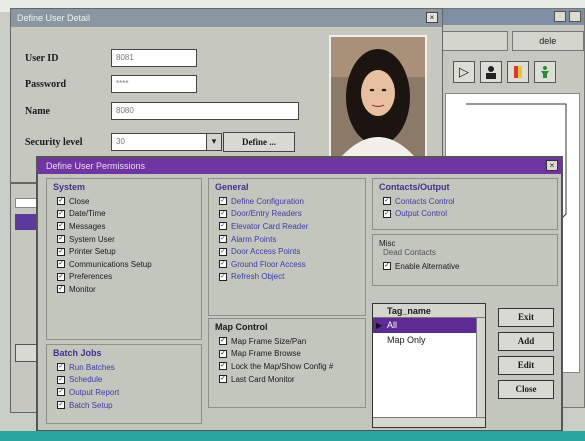 The width and height of the screenshot is (585, 441). What do you see at coordinates (292, 436) in the screenshot?
I see `taskbar` at bounding box center [292, 436].